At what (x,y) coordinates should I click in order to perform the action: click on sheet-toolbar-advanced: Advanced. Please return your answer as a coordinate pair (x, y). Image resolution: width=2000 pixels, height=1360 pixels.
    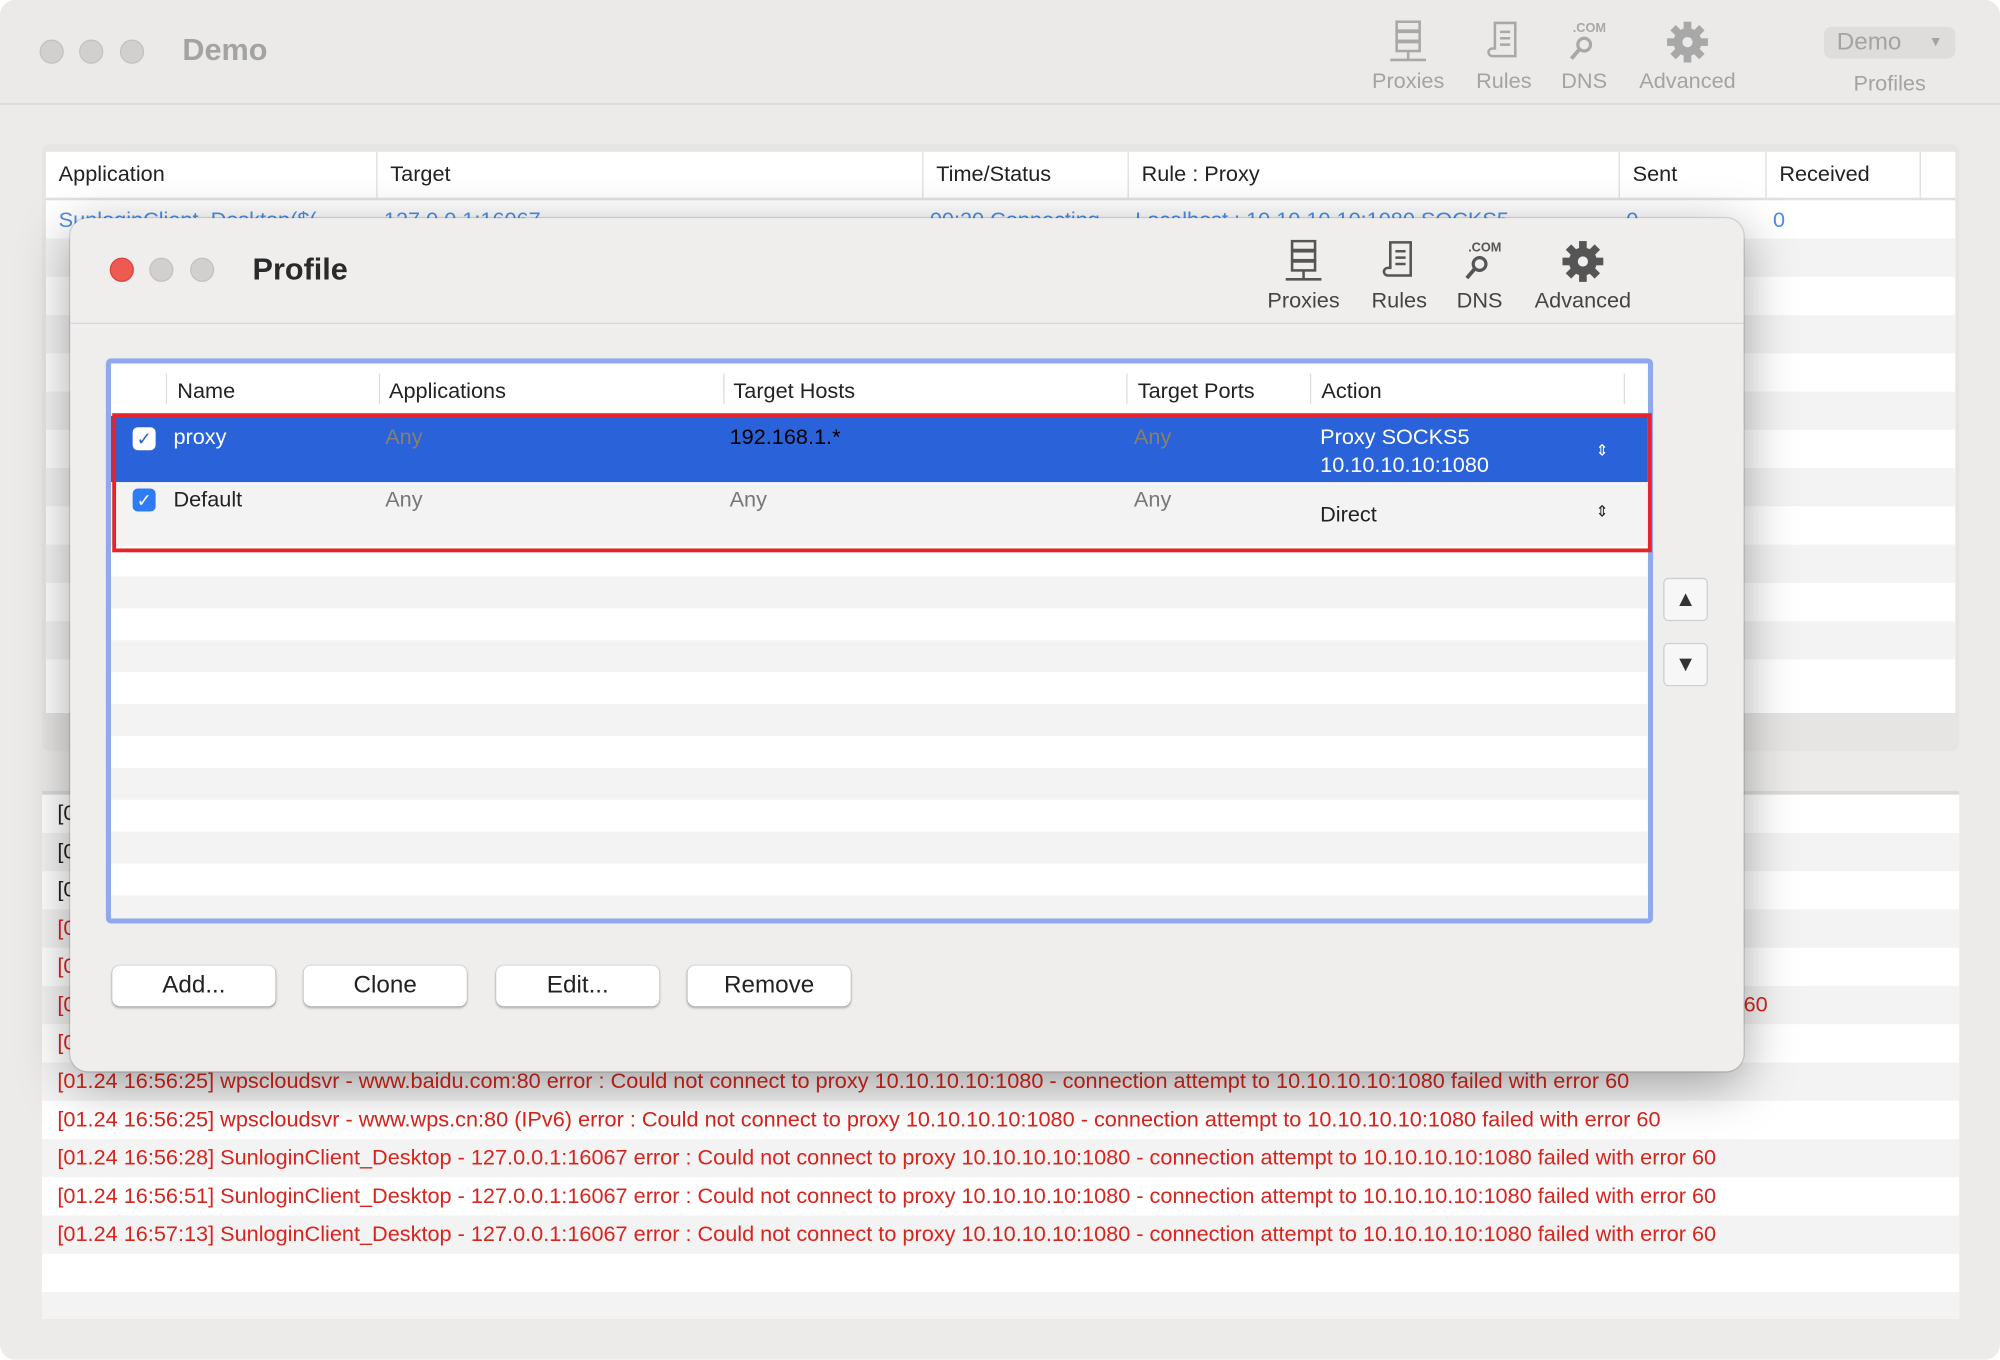
    Looking at the image, I should click on (1582, 277).